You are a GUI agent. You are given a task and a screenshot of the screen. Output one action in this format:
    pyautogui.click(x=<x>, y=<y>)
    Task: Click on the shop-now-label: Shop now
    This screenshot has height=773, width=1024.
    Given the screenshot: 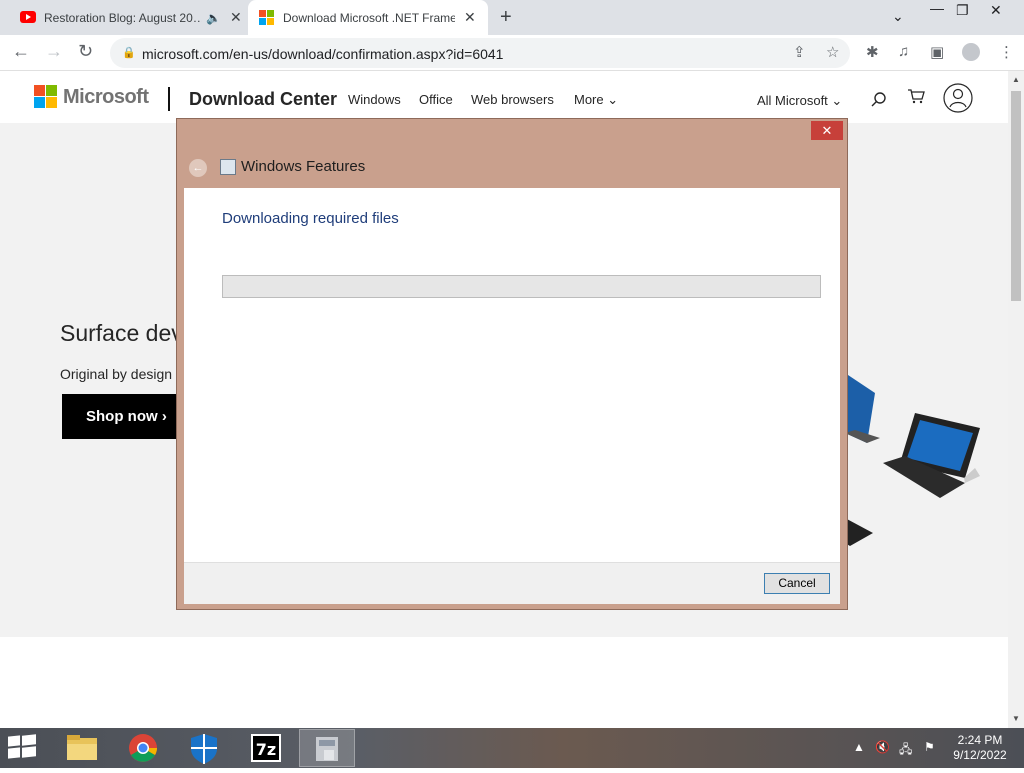 What is the action you would take?
    pyautogui.click(x=122, y=416)
    